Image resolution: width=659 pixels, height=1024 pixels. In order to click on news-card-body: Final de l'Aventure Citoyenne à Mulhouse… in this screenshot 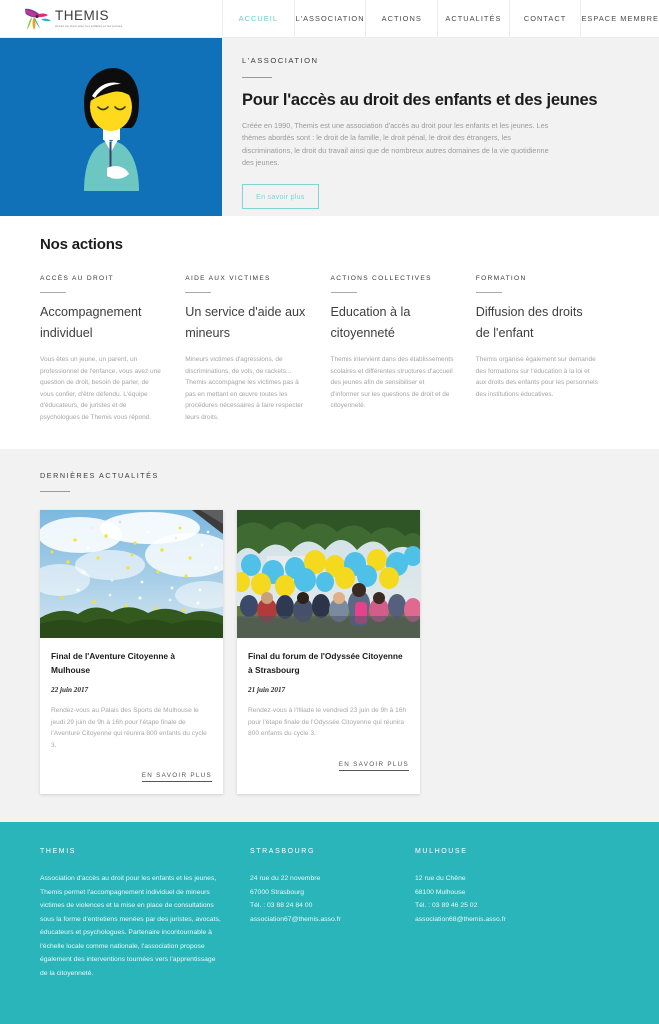, I will do `click(131, 716)`.